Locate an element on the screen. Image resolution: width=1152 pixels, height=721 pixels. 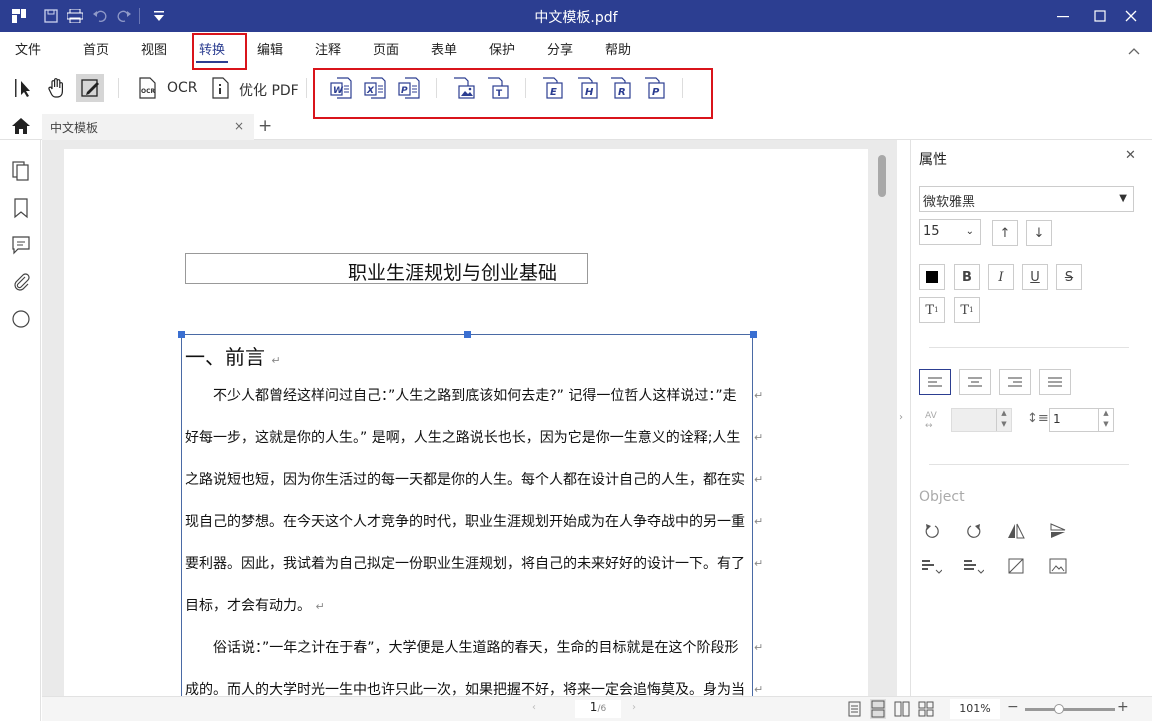
spin-down-icon: ▼ is located at coordinates (1105, 425).